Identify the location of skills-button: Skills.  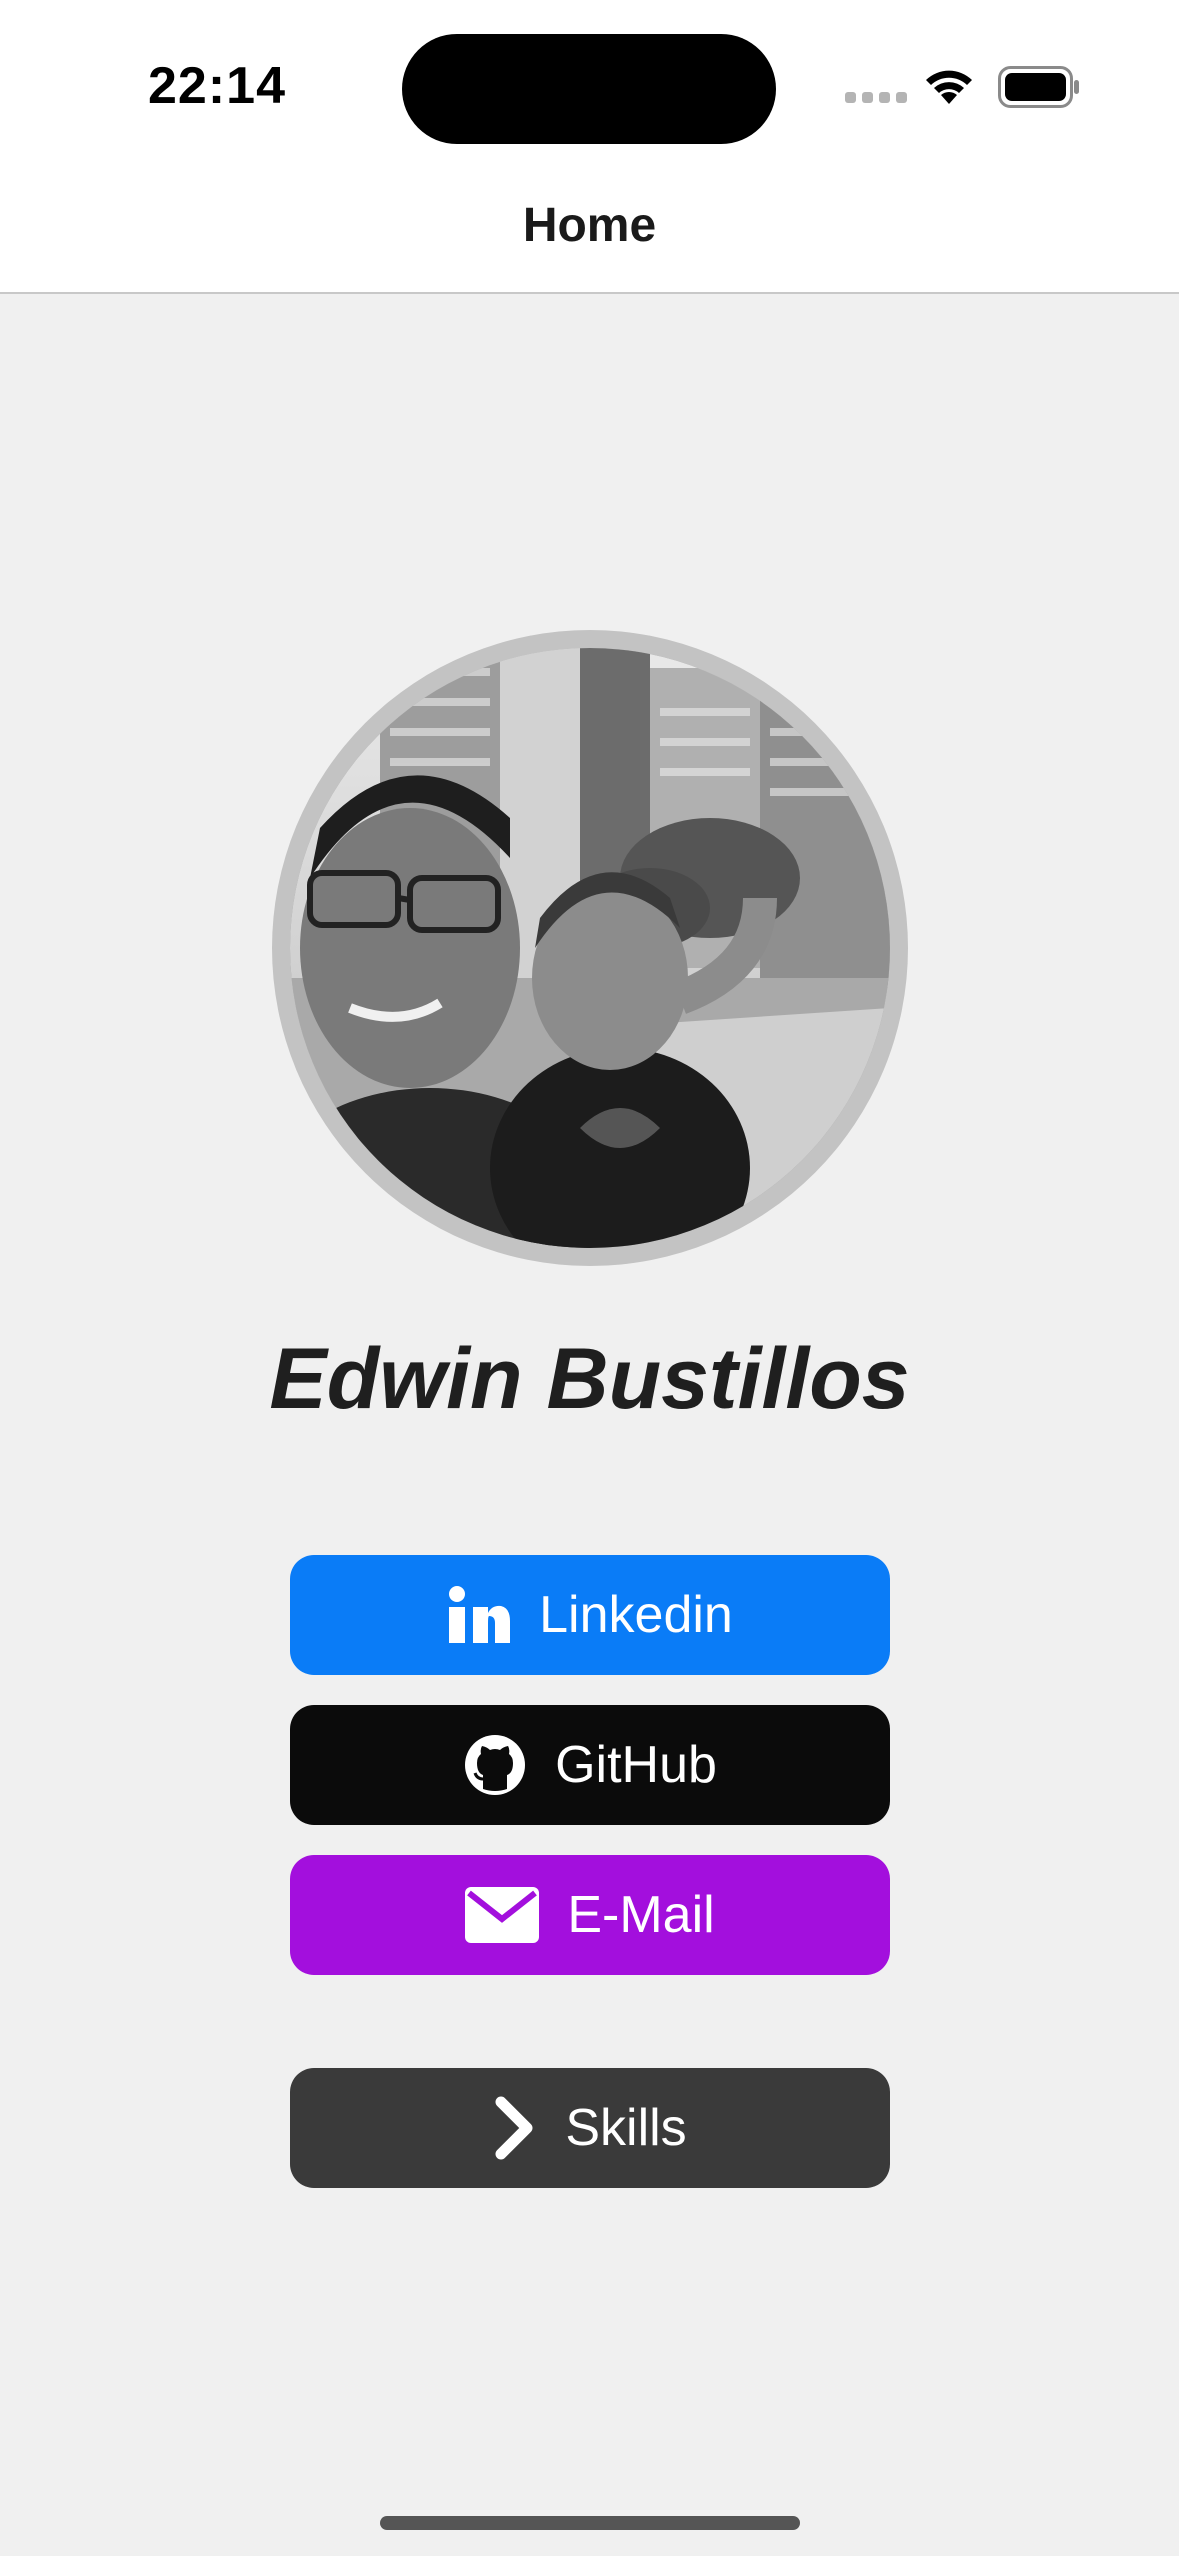
(590, 2128).